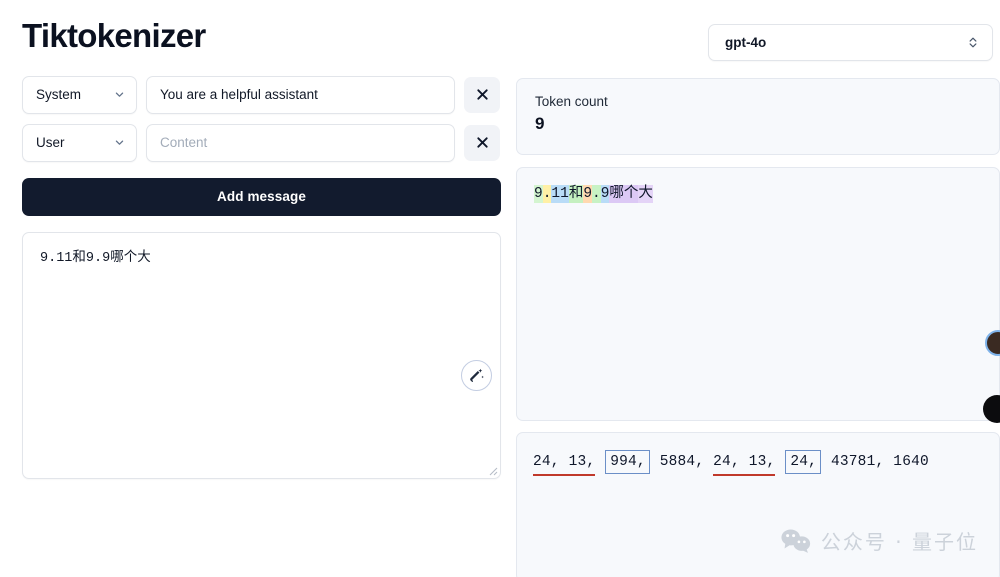 This screenshot has height=577, width=1000. What do you see at coordinates (576, 194) in the screenshot?
I see `token-chip: 和` at bounding box center [576, 194].